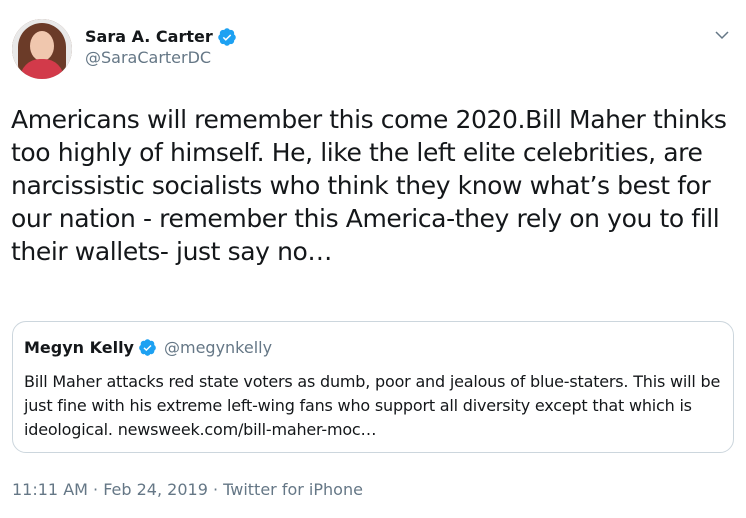 Image resolution: width=746 pixels, height=518 pixels. Describe the element at coordinates (722, 35) in the screenshot. I see `chevron-down-icon` at that location.